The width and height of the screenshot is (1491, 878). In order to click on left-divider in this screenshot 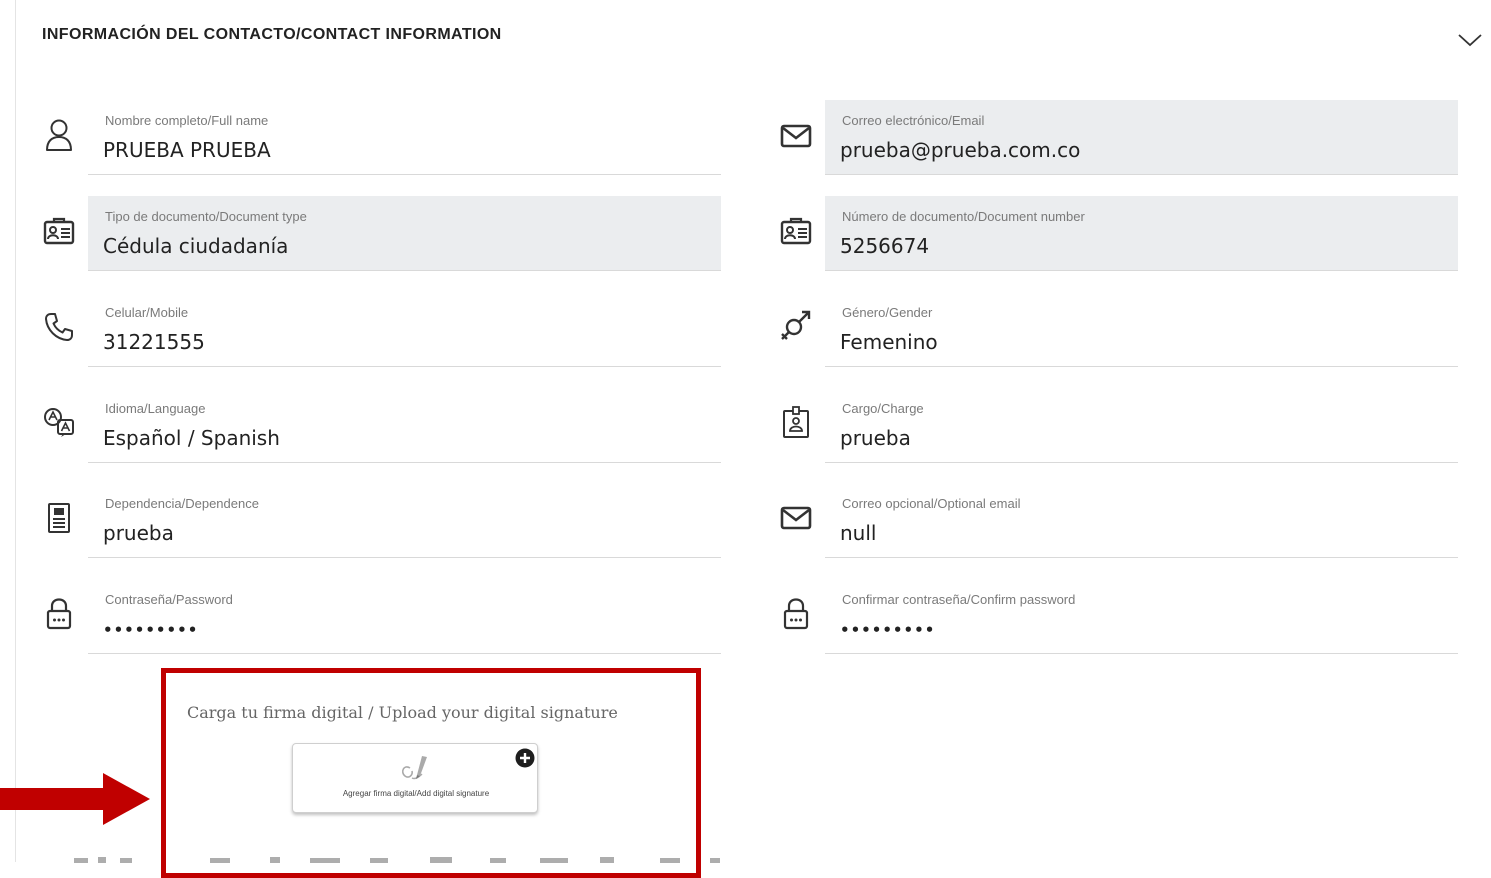, I will do `click(15, 431)`.